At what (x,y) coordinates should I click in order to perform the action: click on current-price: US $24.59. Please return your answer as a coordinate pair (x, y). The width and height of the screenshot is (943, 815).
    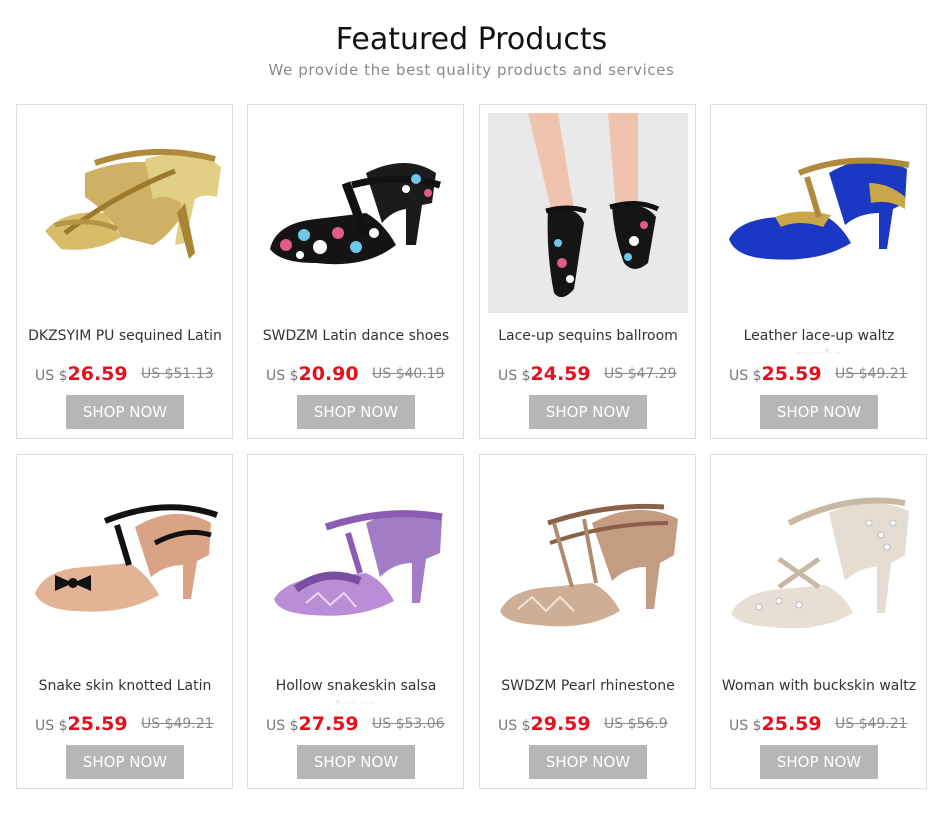
    Looking at the image, I should click on (544, 374).